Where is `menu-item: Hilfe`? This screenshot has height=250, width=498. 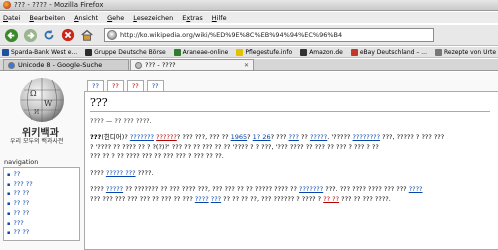 menu-item: Hilfe is located at coordinates (219, 18).